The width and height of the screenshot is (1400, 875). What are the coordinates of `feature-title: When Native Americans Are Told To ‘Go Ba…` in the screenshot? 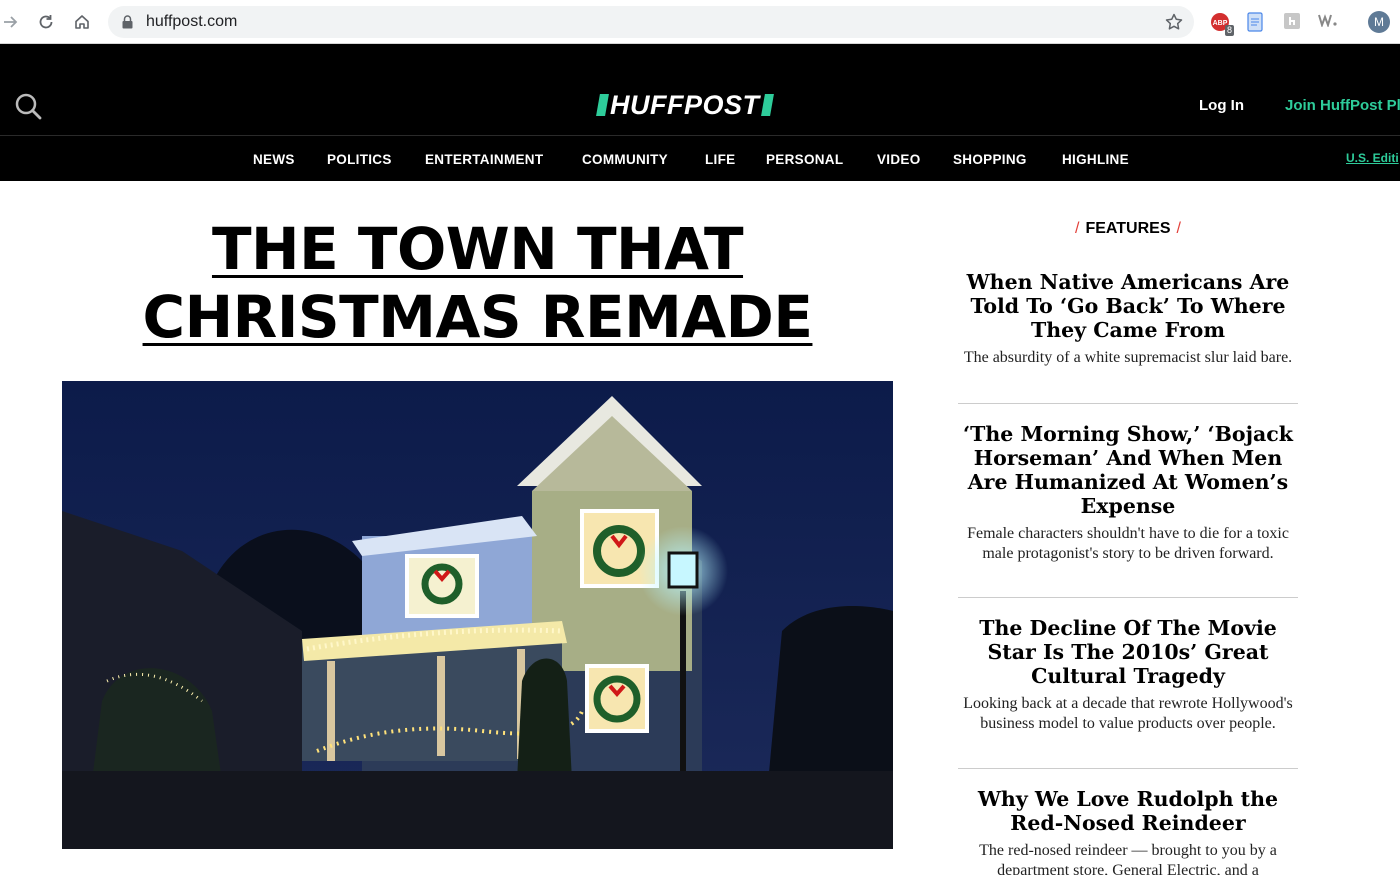 It's located at (1128, 306).